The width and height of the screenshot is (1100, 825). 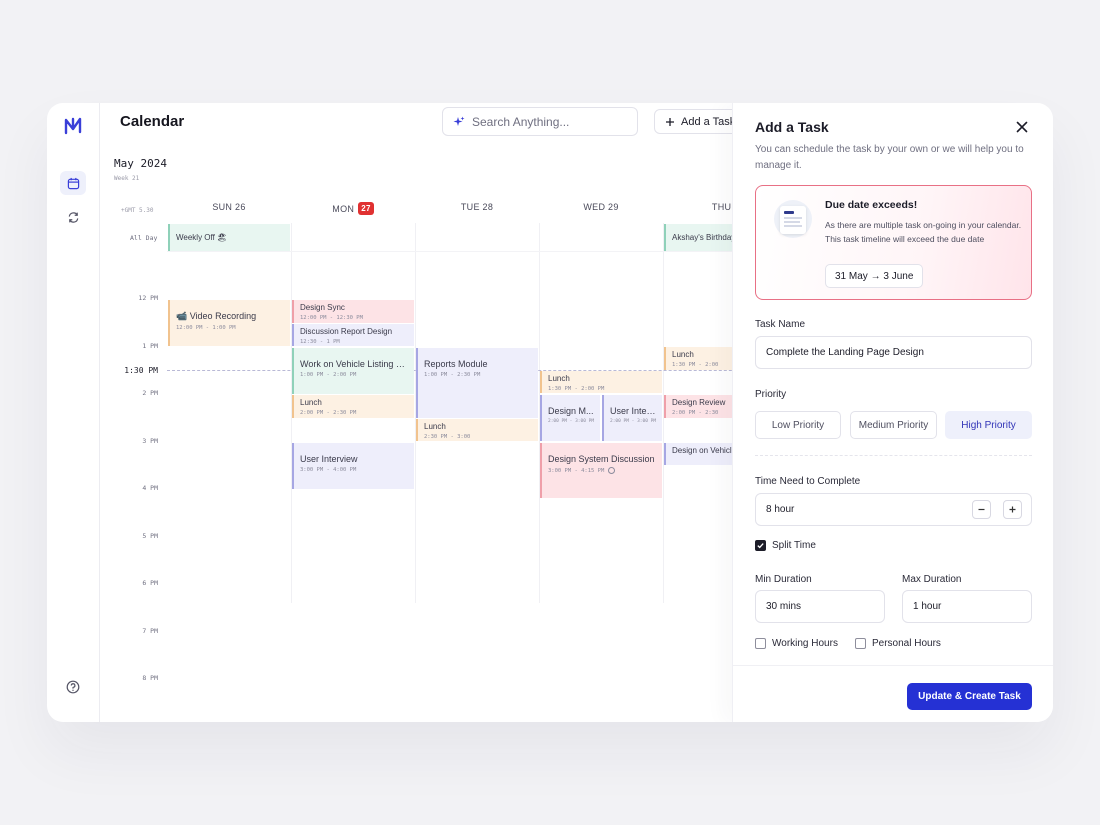 I want to click on event-lunch-mon: Lunch 2:00 PM - 2:30 PM, so click(x=353, y=406).